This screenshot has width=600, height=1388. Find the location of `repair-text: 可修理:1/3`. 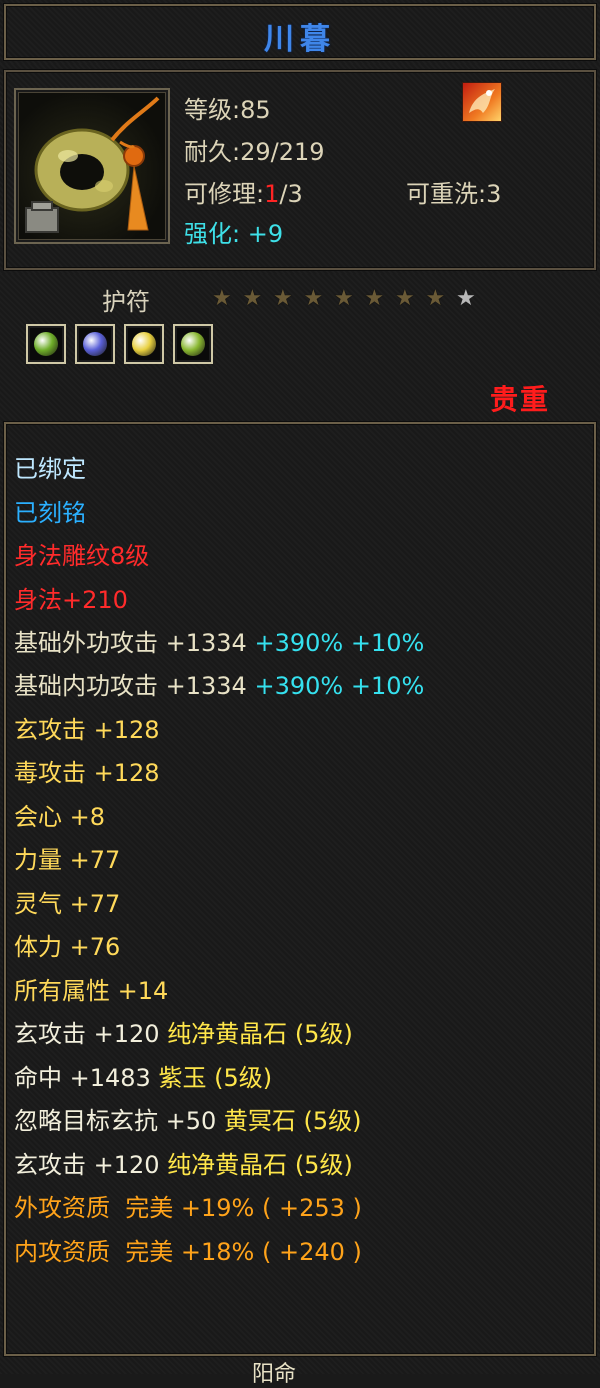

repair-text: 可修理:1/3 is located at coordinates (243, 191).